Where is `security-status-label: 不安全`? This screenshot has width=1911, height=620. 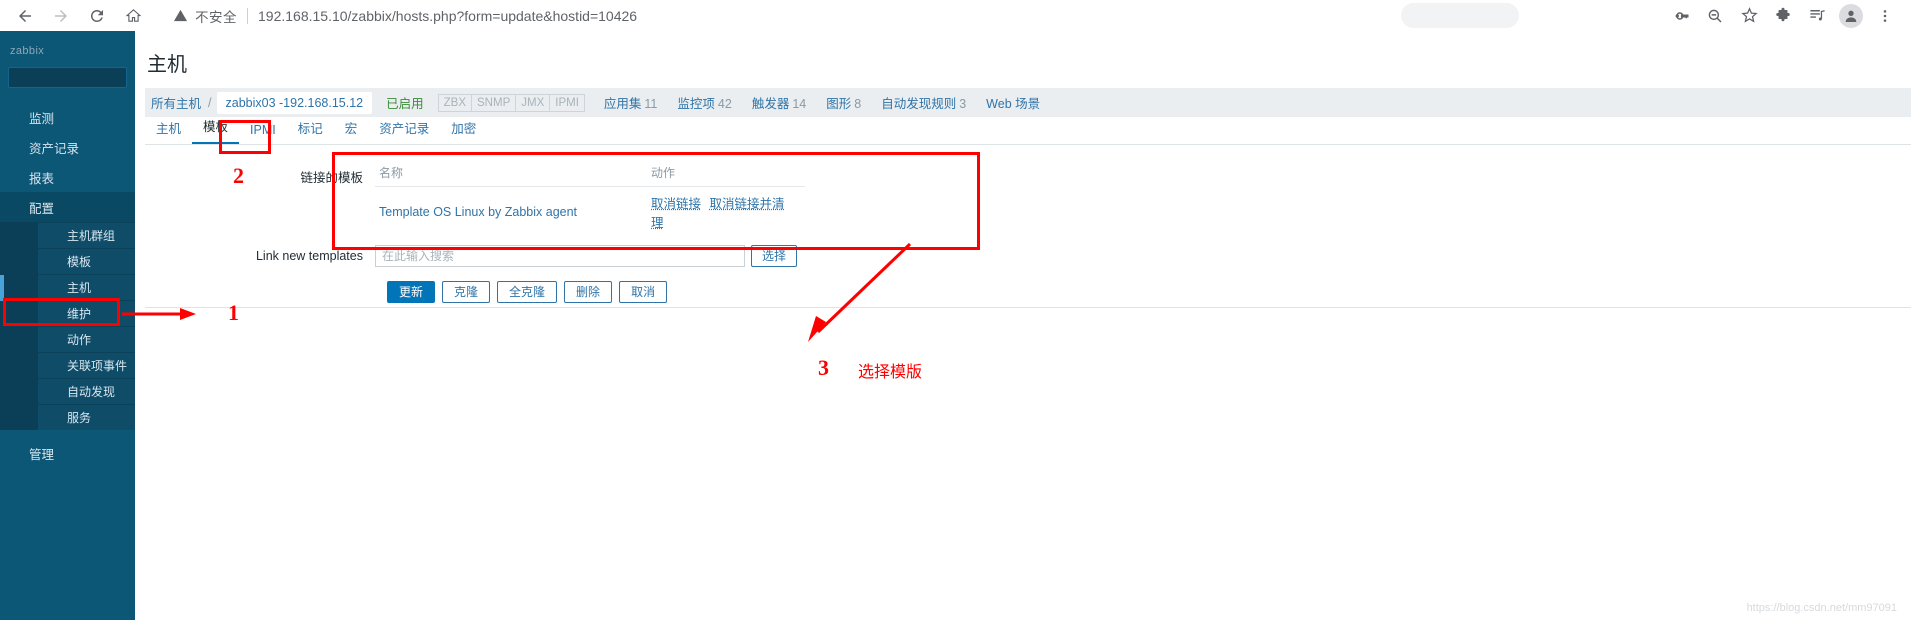 security-status-label: 不安全 is located at coordinates (216, 17).